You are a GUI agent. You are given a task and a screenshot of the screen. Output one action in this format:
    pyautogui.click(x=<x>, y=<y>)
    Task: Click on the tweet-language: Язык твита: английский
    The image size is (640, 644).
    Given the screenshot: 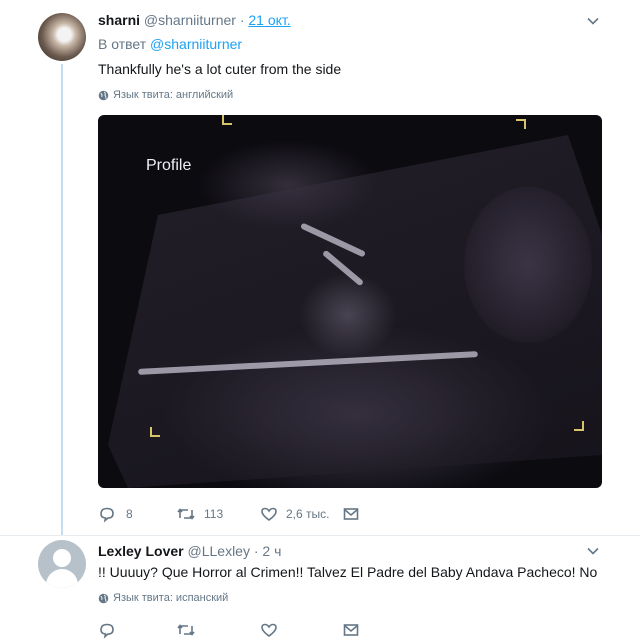 What is the action you would take?
    pyautogui.click(x=165, y=95)
    